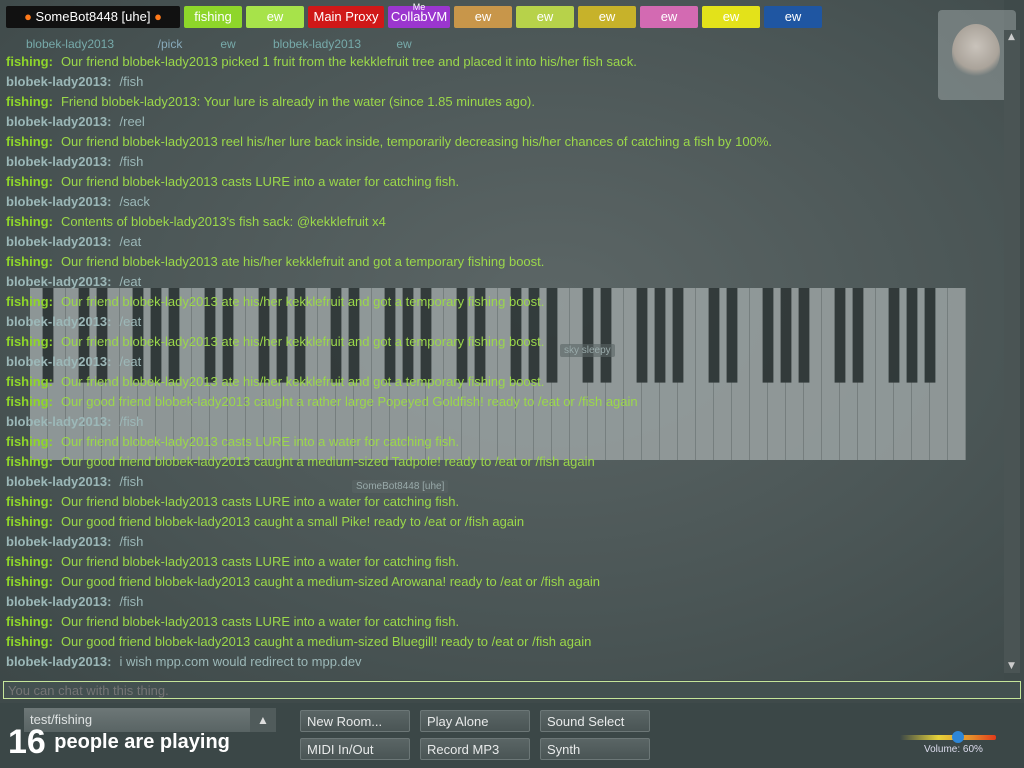 This screenshot has width=1024, height=768. I want to click on overlay-chip: blobek-lady2013, so click(70, 44).